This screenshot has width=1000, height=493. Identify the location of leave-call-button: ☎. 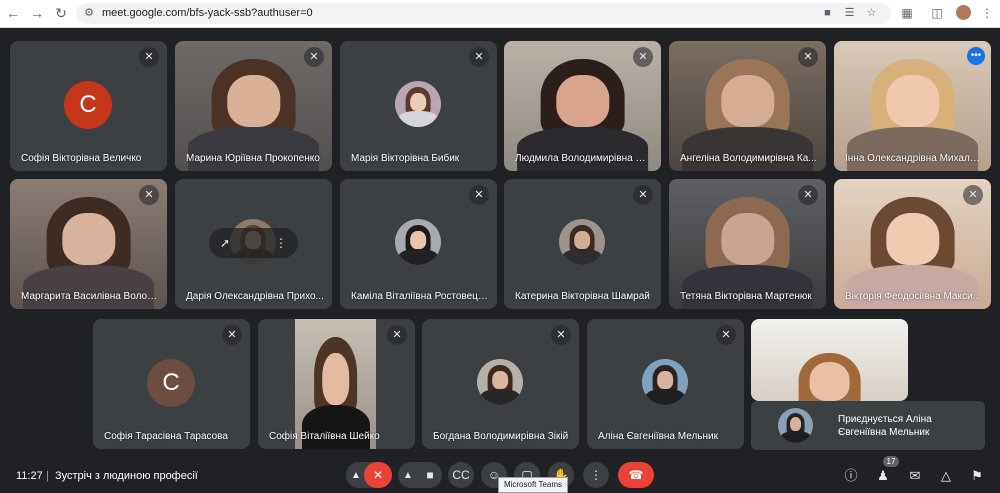
(636, 475).